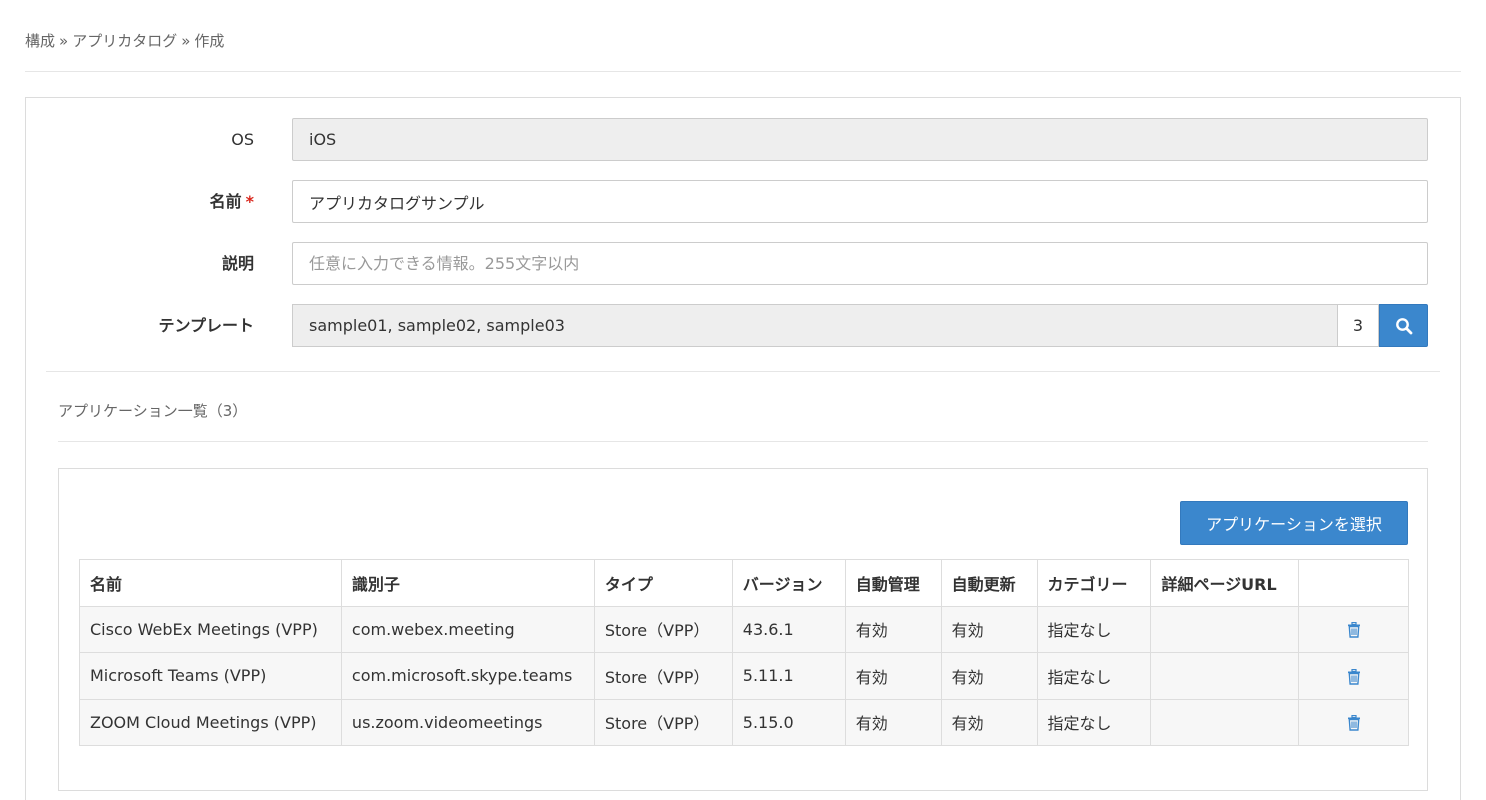  Describe the element at coordinates (1358, 325) in the screenshot. I see `template-count: 3` at that location.